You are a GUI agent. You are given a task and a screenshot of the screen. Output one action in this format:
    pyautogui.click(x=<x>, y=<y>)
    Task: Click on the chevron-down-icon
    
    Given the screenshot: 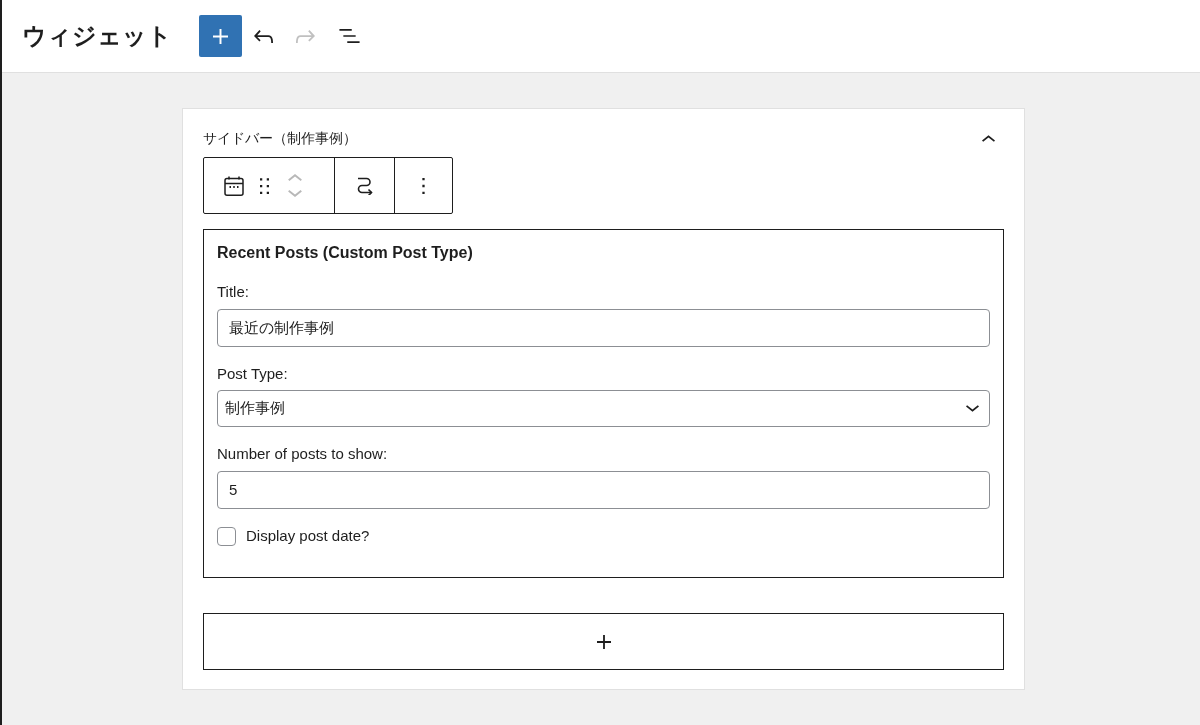 What is the action you would take?
    pyautogui.click(x=972, y=408)
    